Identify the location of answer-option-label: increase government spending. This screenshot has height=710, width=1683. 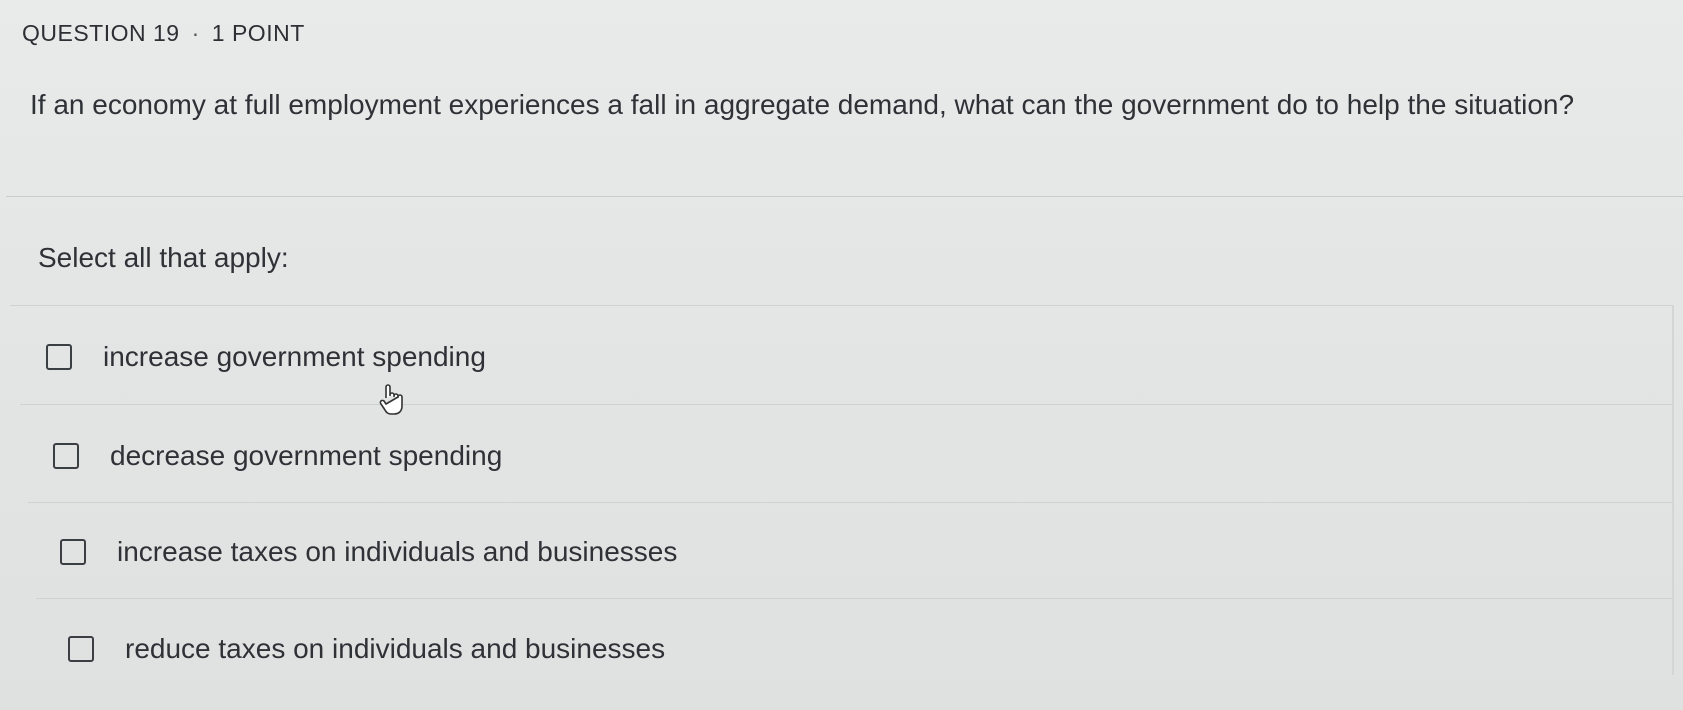
(294, 356).